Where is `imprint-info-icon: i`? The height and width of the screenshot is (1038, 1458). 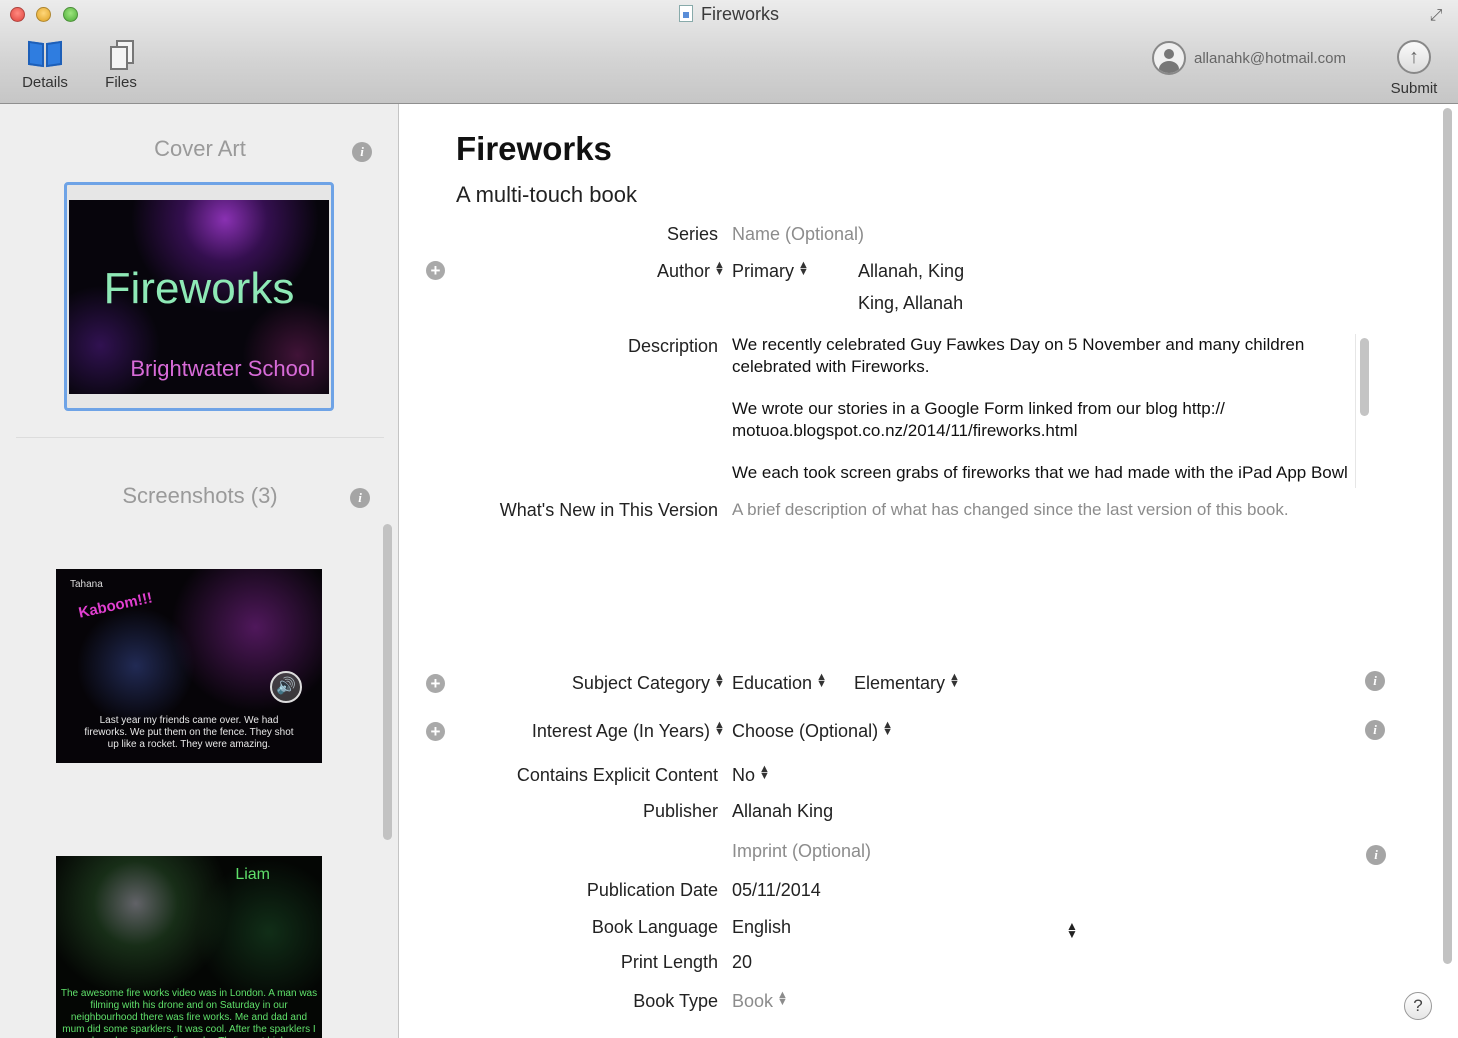
imprint-info-icon: i is located at coordinates (1376, 855).